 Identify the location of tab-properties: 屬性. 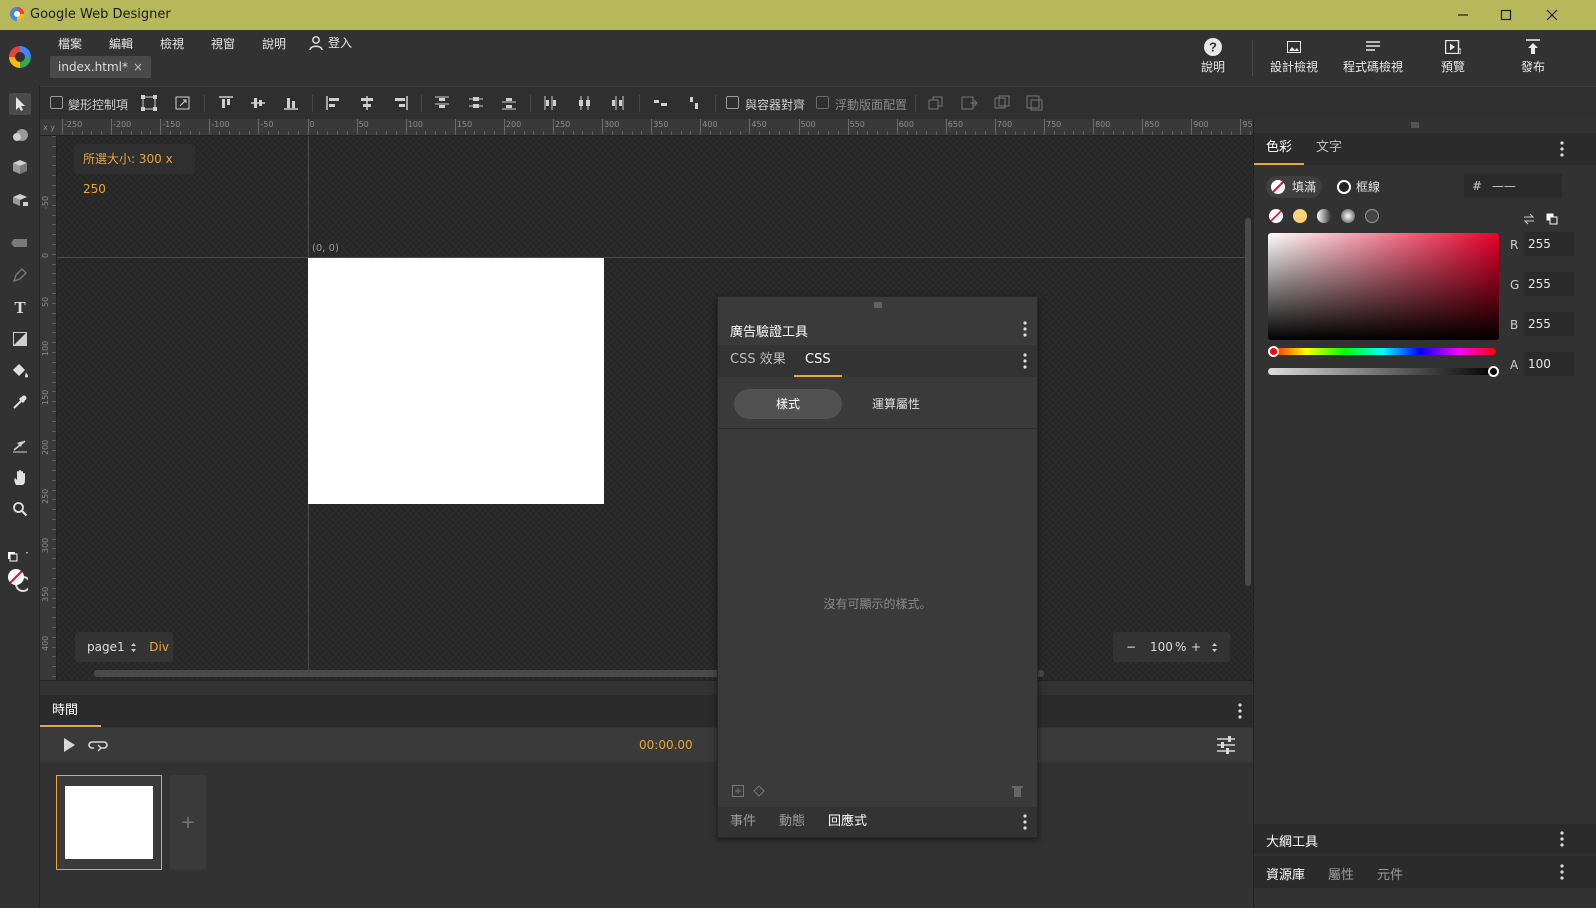
(1341, 873).